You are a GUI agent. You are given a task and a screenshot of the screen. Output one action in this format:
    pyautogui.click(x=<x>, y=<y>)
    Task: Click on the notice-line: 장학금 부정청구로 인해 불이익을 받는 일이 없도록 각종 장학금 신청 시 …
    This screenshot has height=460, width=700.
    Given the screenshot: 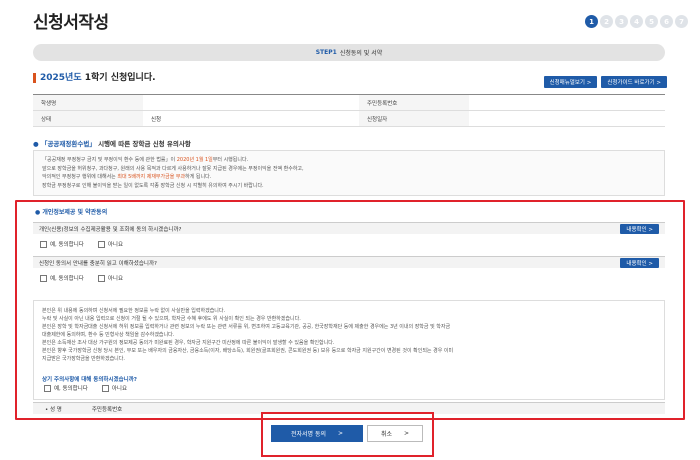 What is the action you would take?
    pyautogui.click(x=153, y=185)
    